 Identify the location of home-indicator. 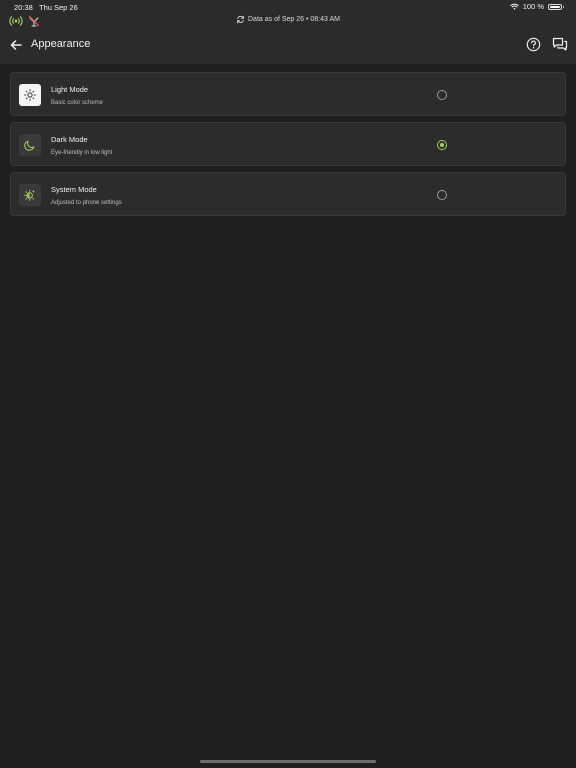
(288, 761).